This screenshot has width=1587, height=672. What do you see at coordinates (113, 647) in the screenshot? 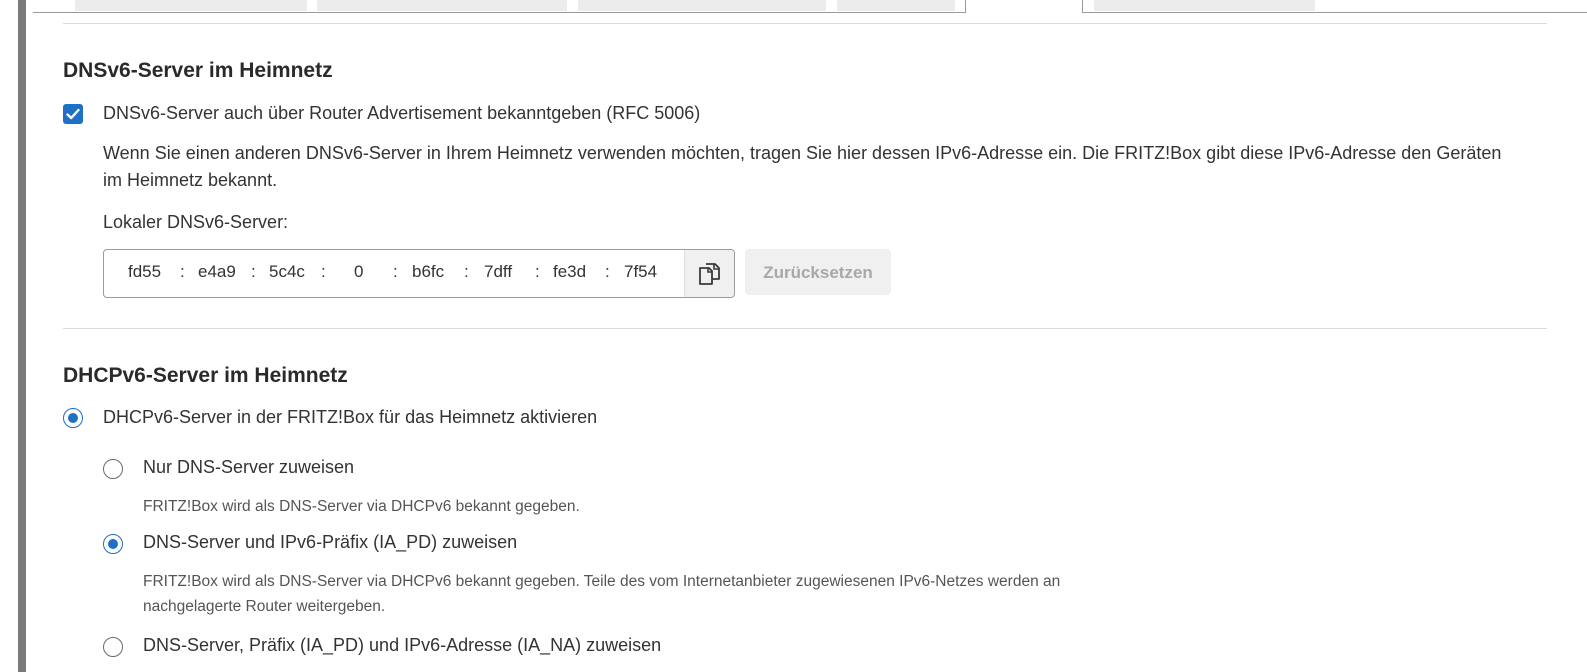
I see `dhcpv6-option-dns-prefix-address-radio` at bounding box center [113, 647].